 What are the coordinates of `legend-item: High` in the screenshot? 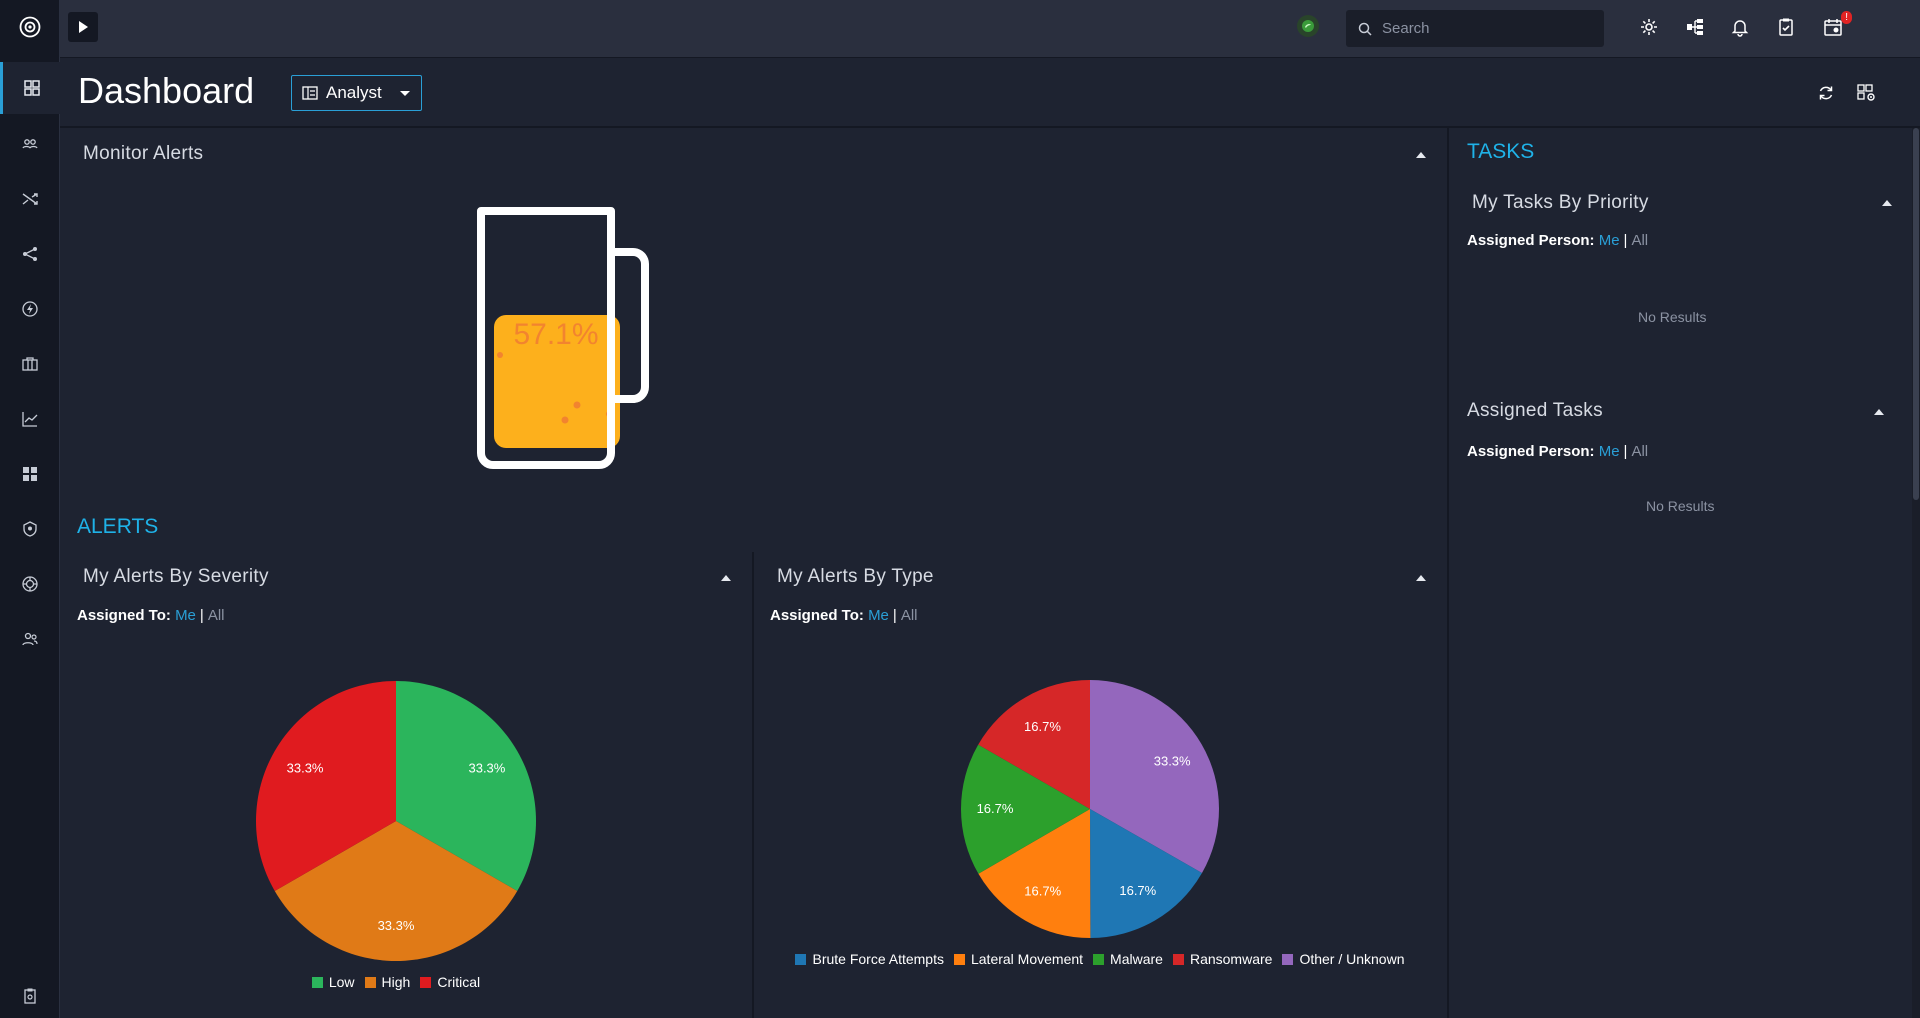 It's located at (387, 982).